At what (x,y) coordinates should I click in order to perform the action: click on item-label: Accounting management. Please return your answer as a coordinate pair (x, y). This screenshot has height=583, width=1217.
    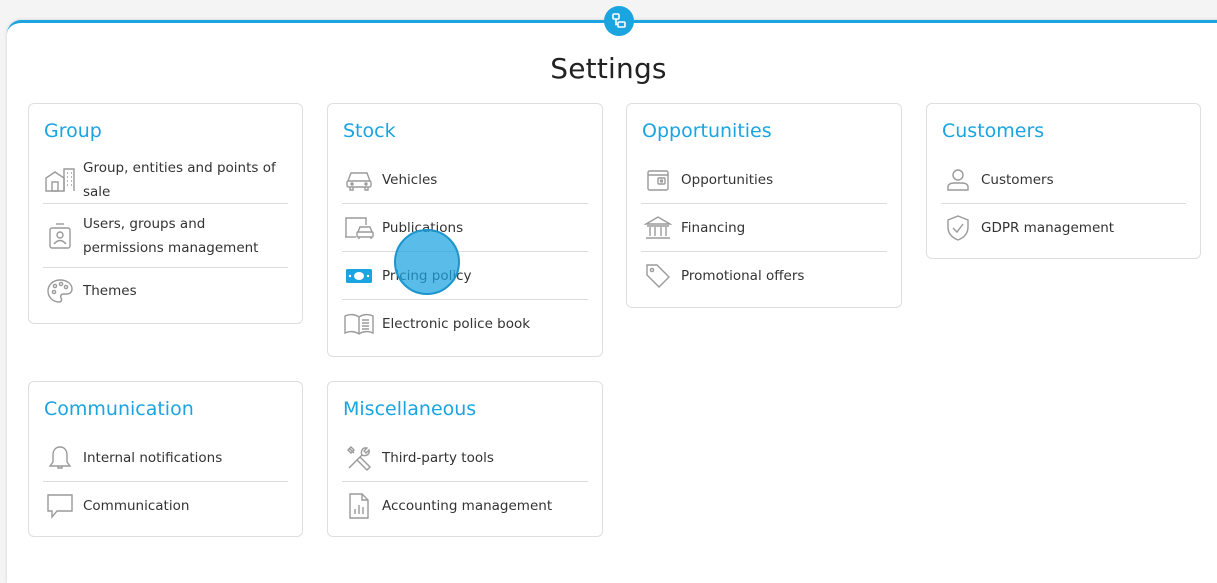
    Looking at the image, I should click on (467, 506).